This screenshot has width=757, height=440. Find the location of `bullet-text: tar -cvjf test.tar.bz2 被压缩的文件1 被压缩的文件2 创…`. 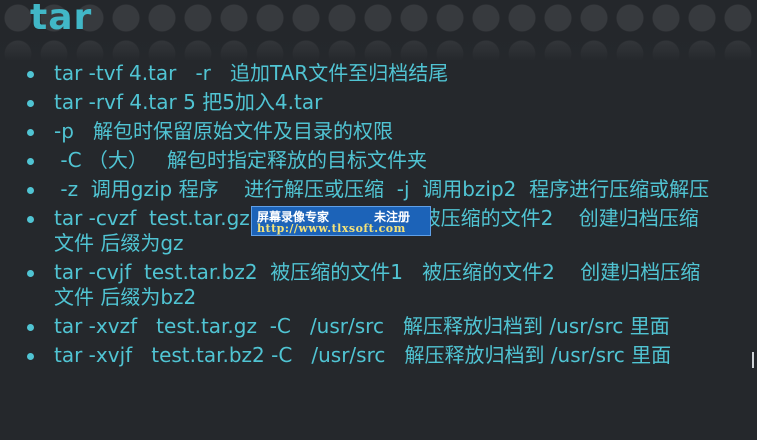

bullet-text: tar -cvjf test.tar.bz2 被压缩的文件1 被压缩的文件2 创… is located at coordinates (377, 284).